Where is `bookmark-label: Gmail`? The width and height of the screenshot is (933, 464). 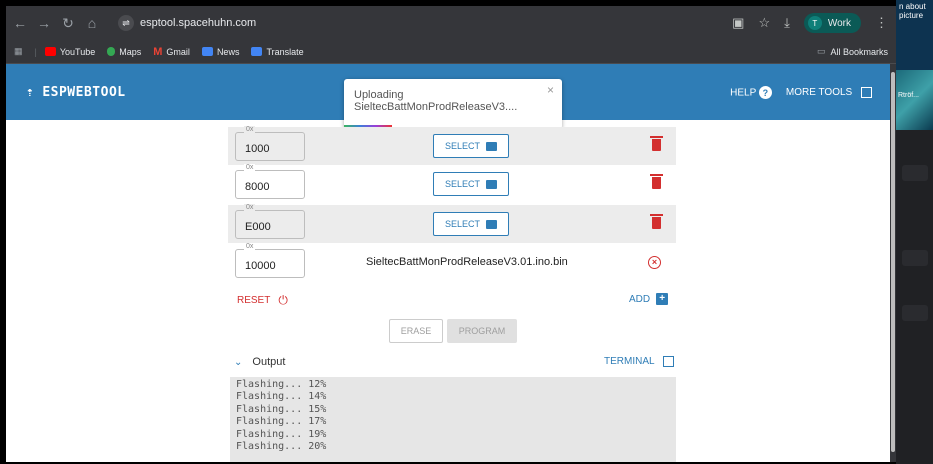
bookmark-label: Gmail is located at coordinates (178, 51).